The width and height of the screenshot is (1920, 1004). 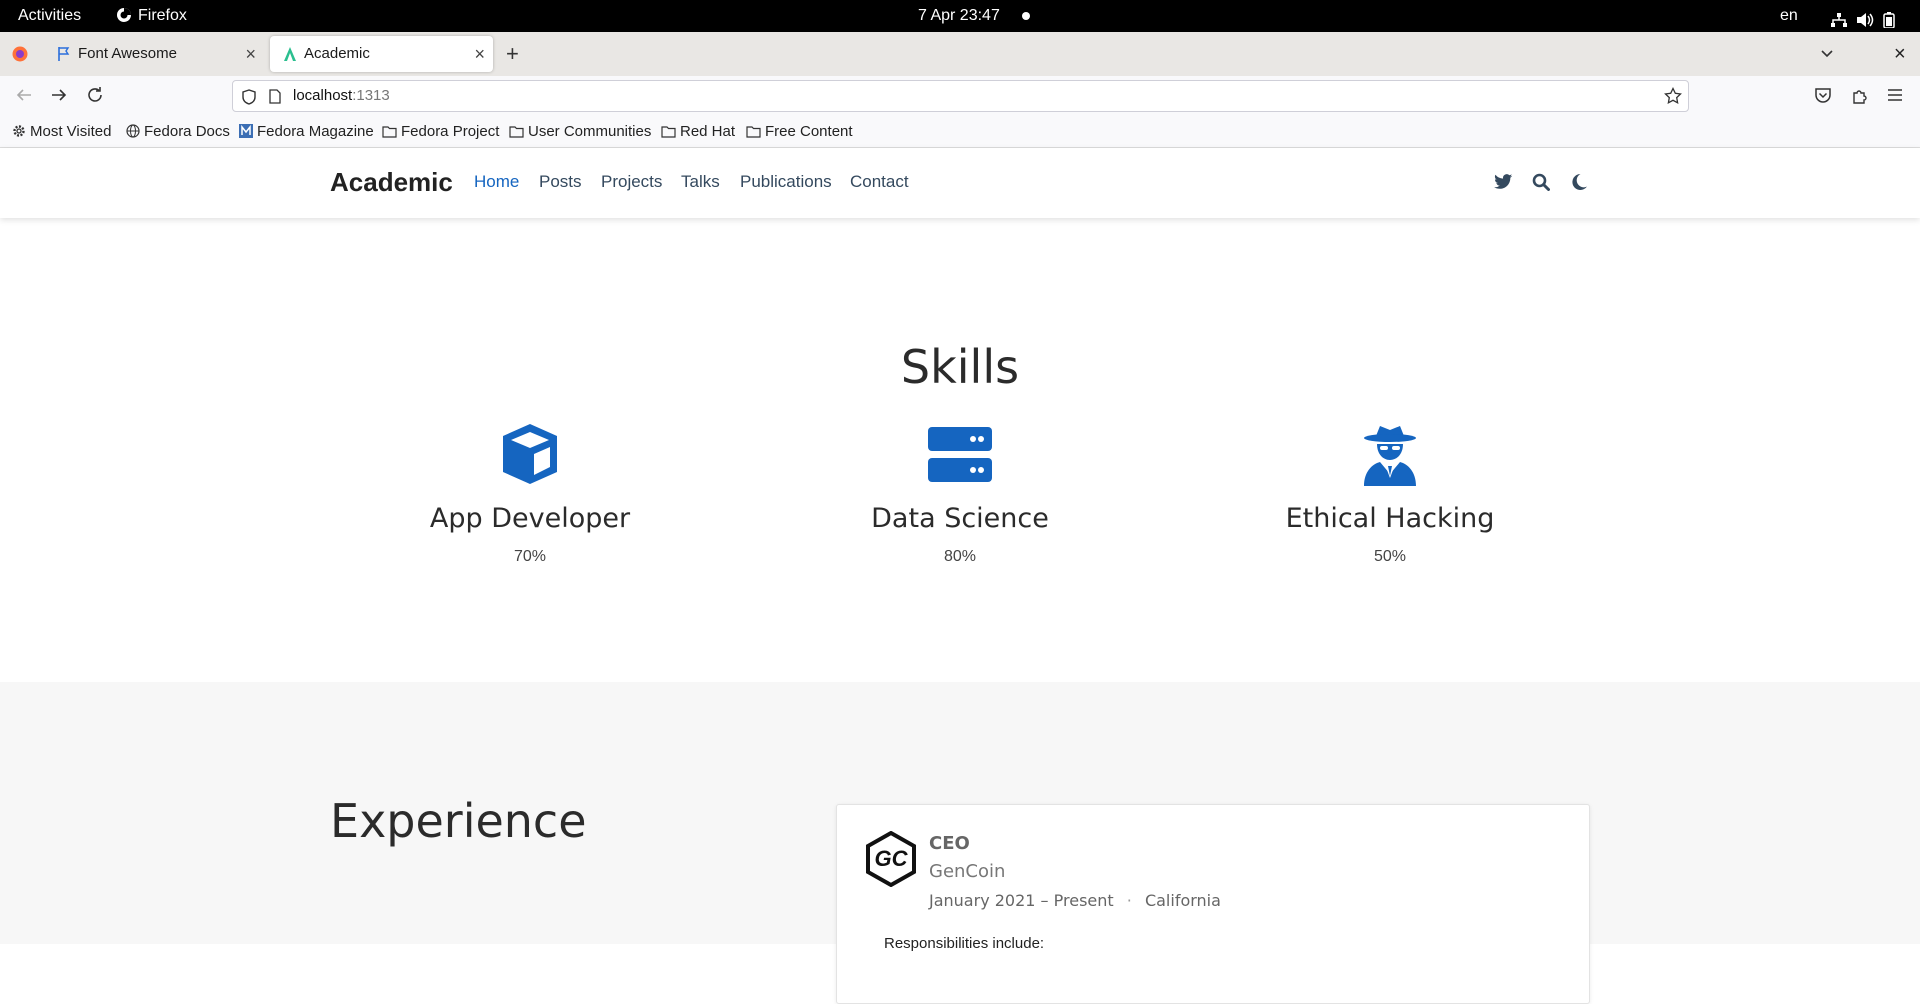 I want to click on url-text: localhost:1313, so click(x=341, y=96).